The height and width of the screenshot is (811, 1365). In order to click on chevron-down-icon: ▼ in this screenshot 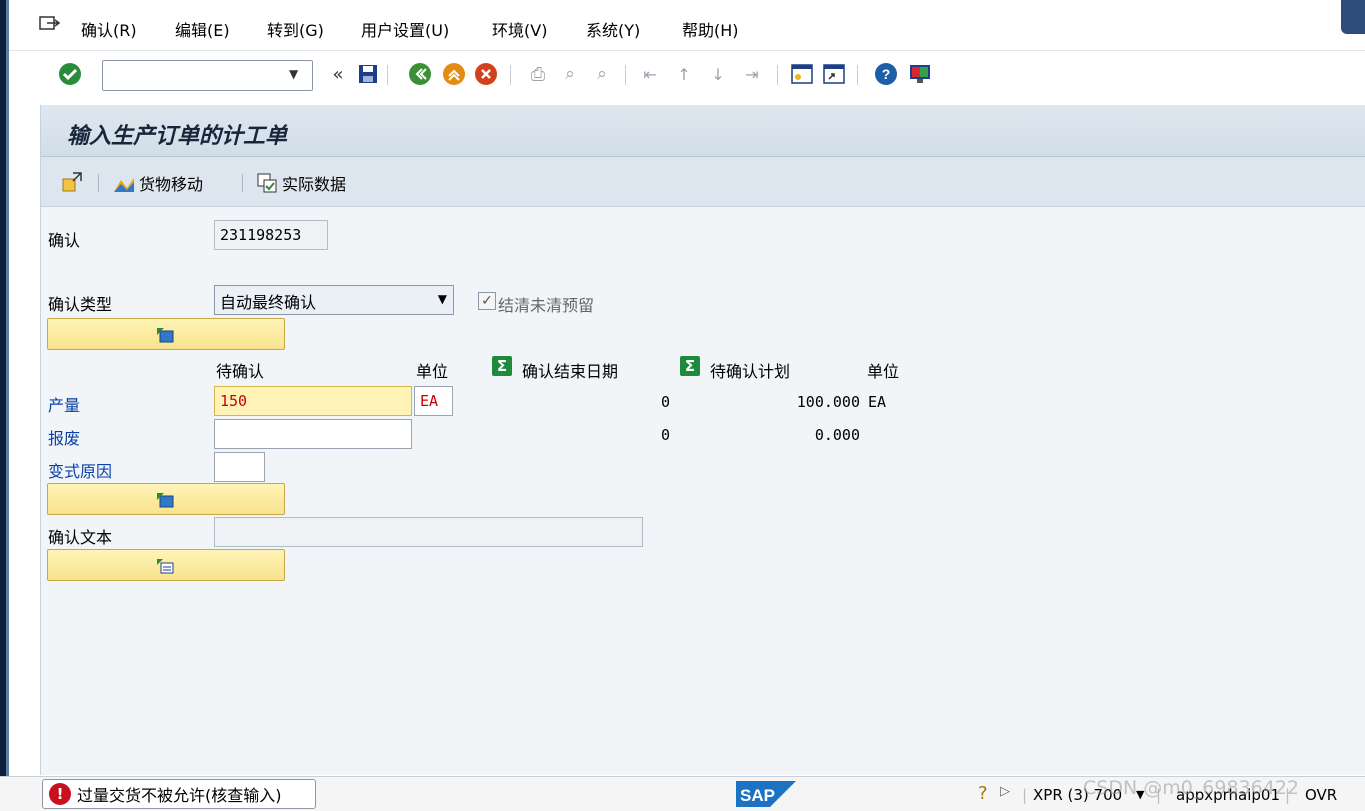, I will do `click(442, 299)`.